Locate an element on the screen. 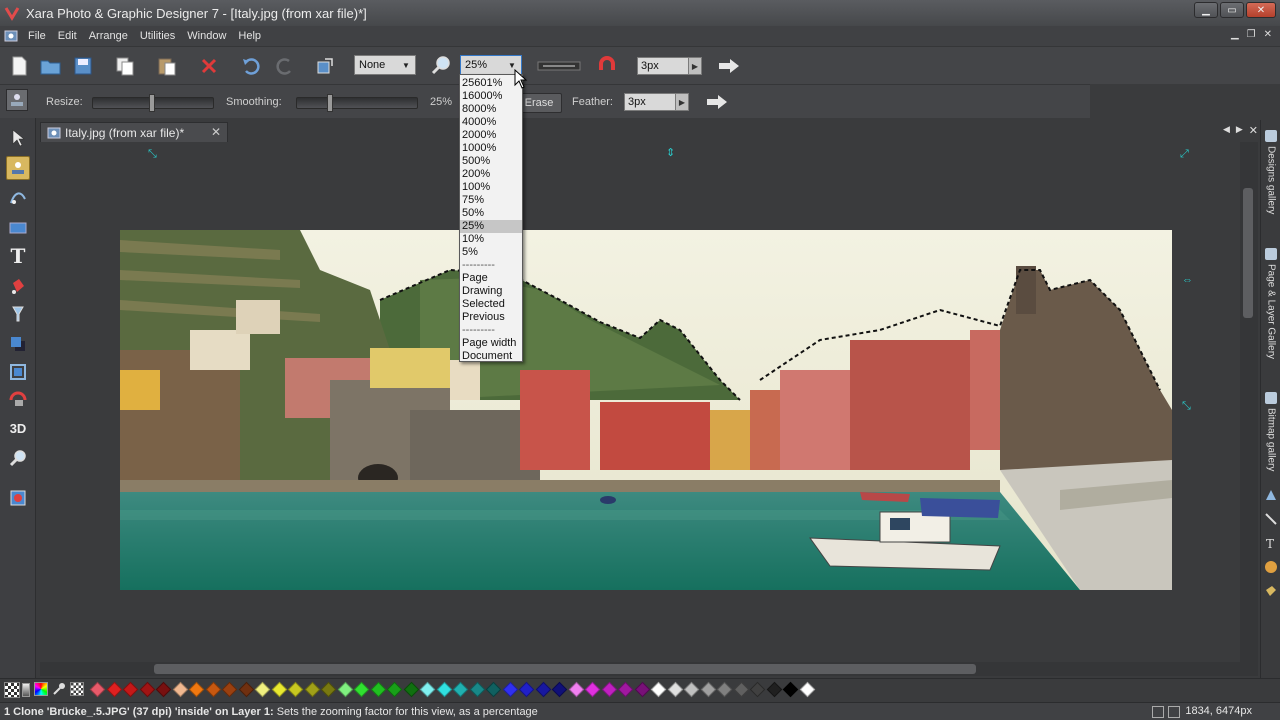 The width and height of the screenshot is (1280, 720). zoom-option: 100% is located at coordinates (491, 187).